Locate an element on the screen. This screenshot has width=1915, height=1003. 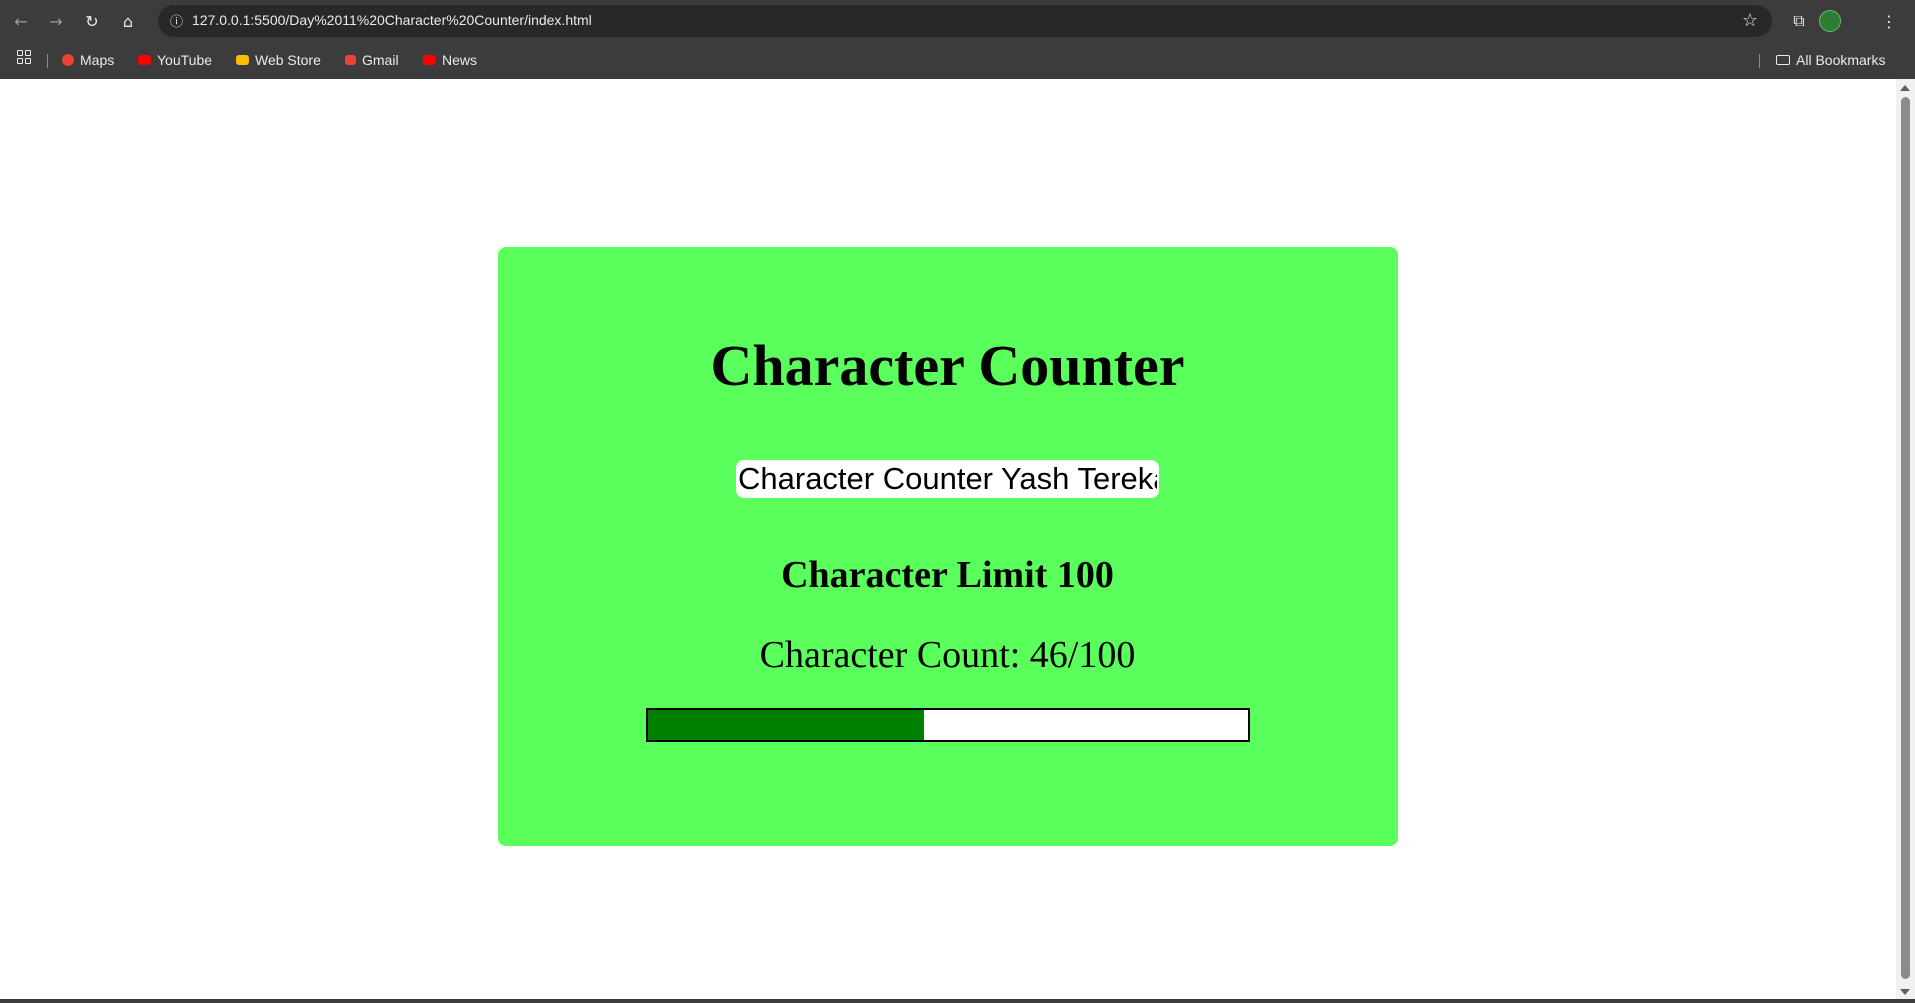
scroll-down-arrow-icon is located at coordinates (1905, 992).